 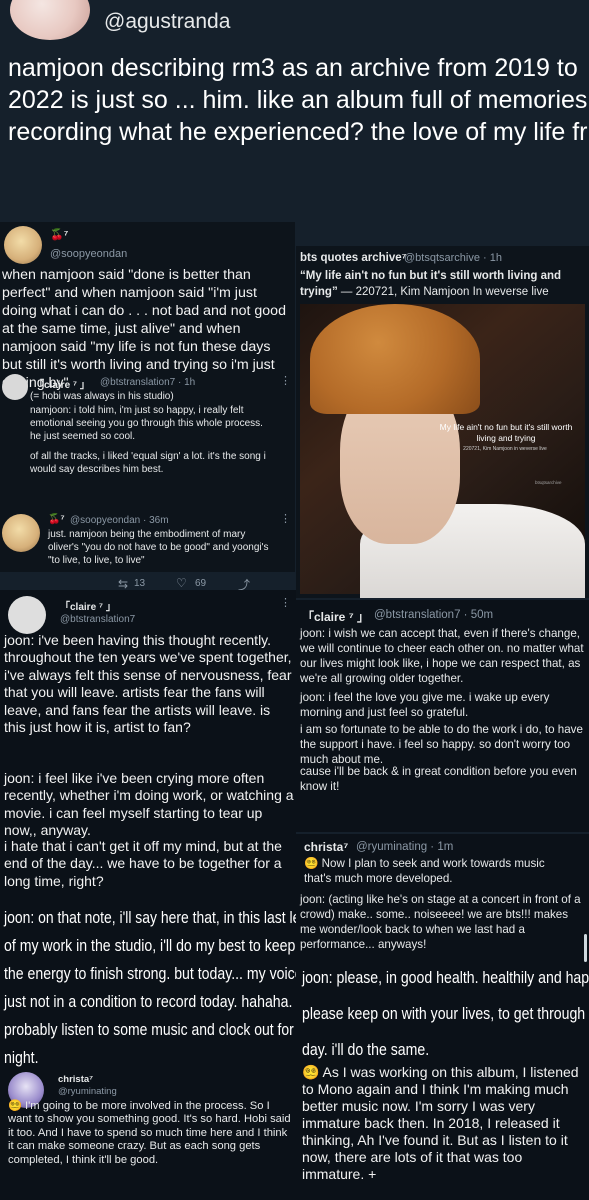 What do you see at coordinates (453, 258) in the screenshot?
I see `author-handle: @btsqtsarchive · 1h` at bounding box center [453, 258].